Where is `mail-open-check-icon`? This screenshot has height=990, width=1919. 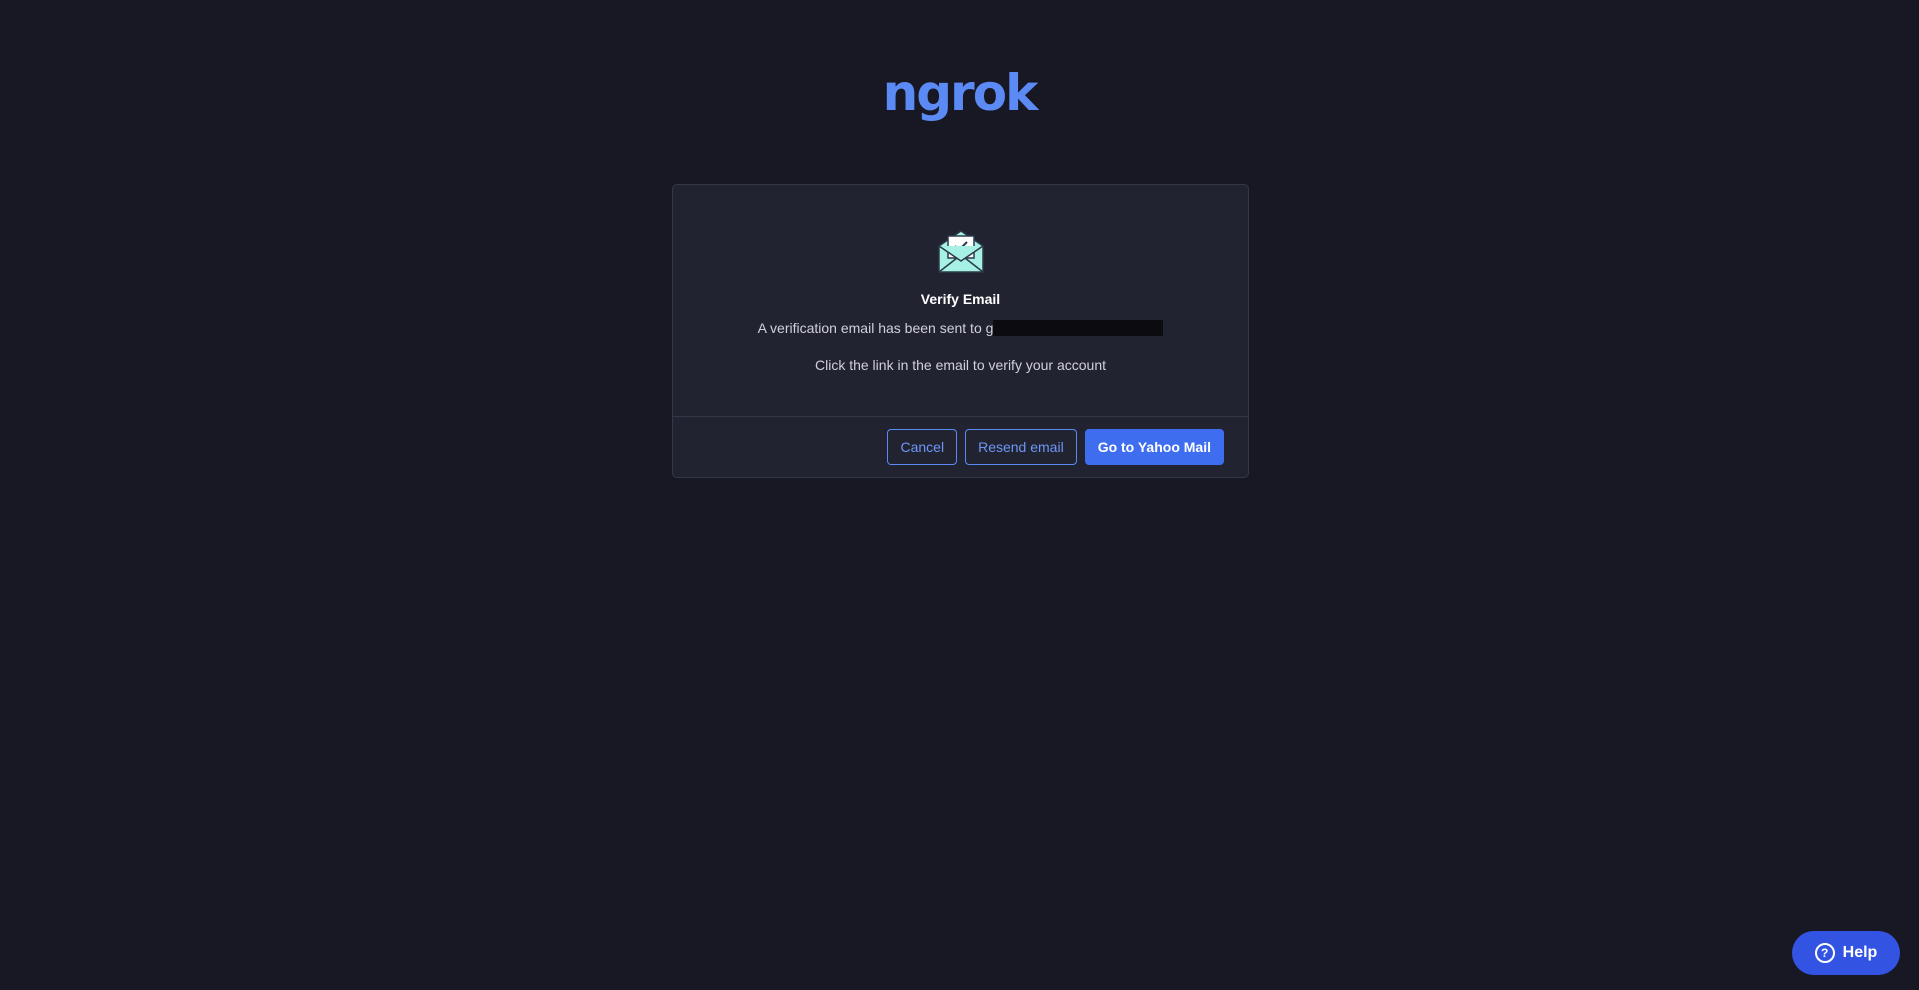 mail-open-check-icon is located at coordinates (961, 251).